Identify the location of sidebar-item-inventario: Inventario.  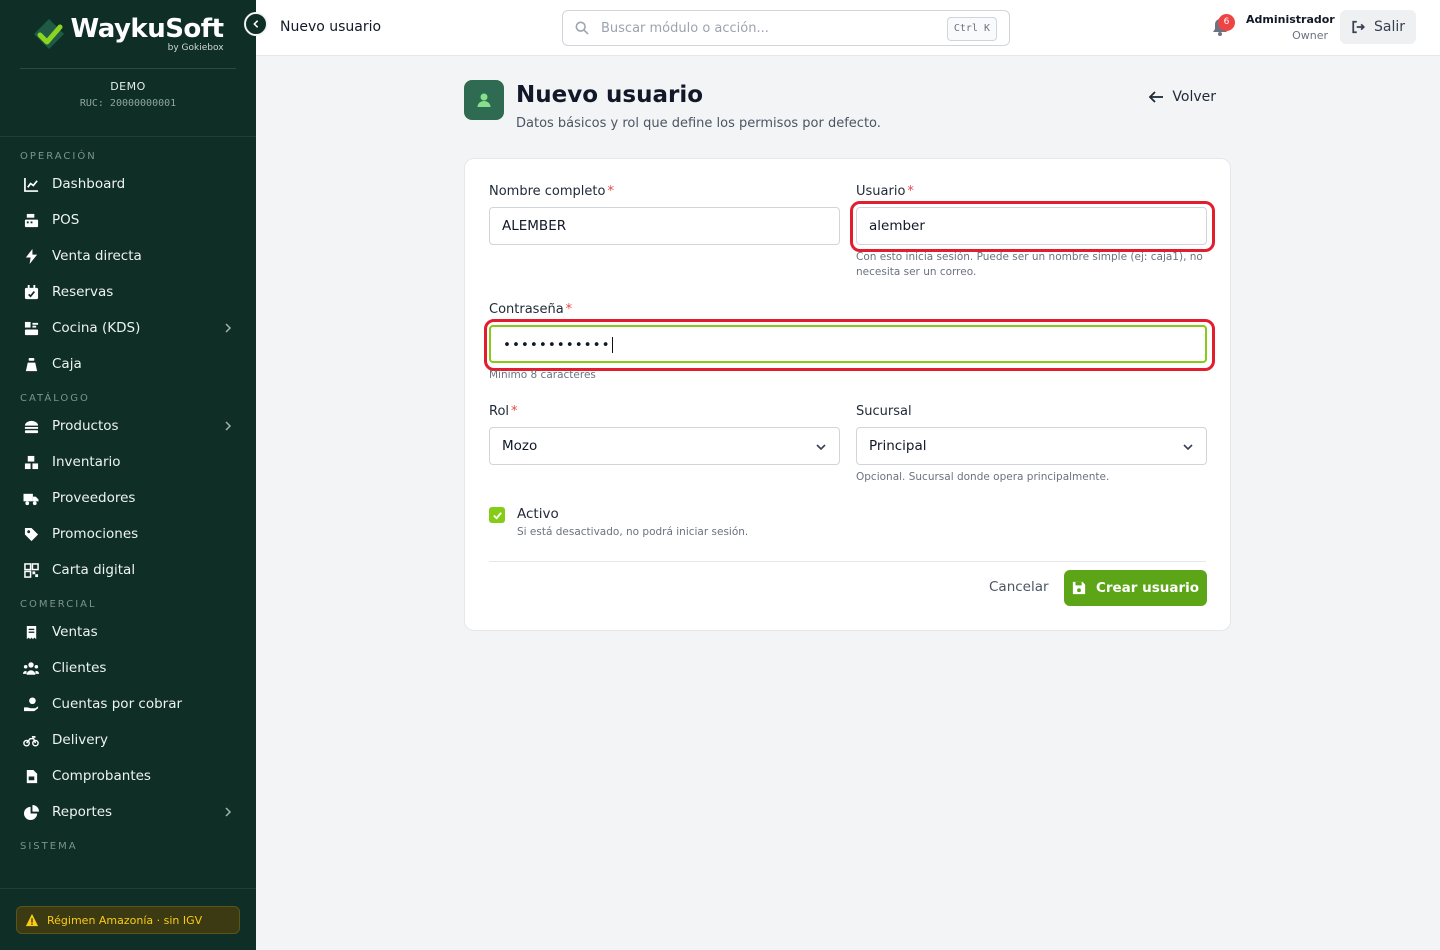
(128, 462).